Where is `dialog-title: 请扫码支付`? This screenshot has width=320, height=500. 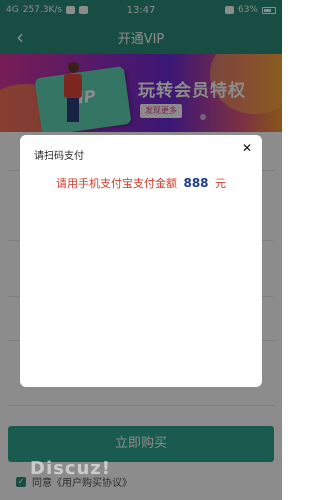 dialog-title: 请扫码支付 is located at coordinates (59, 156).